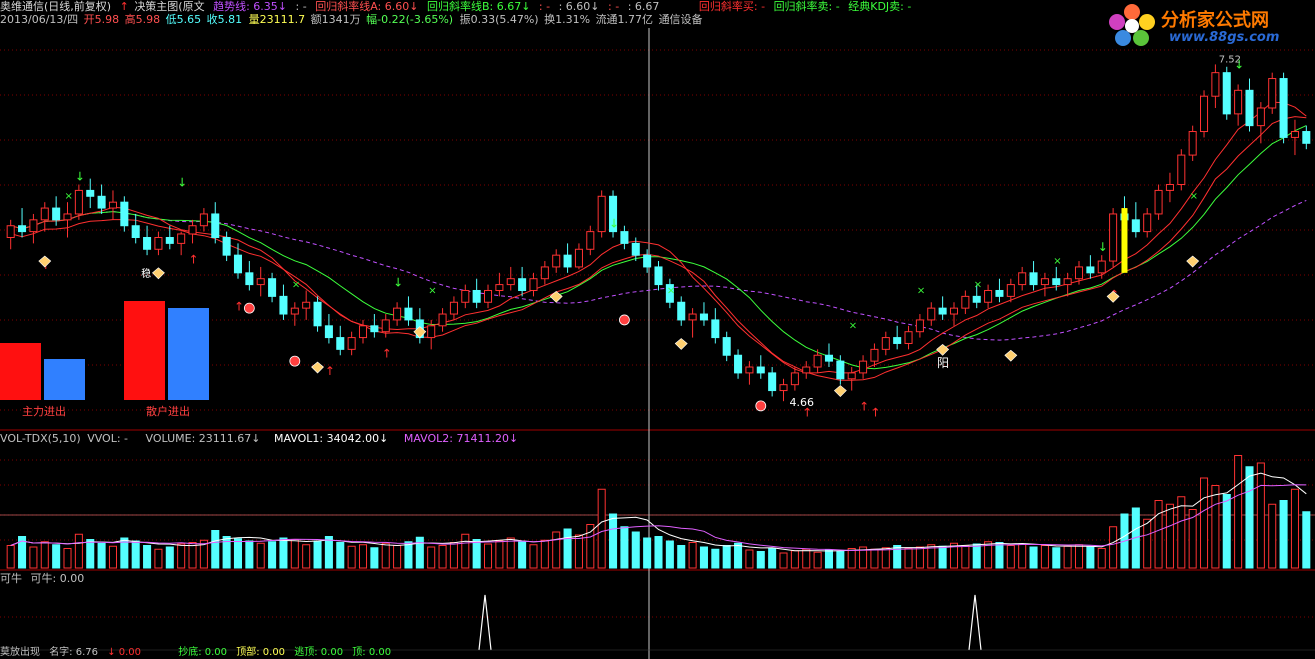  Describe the element at coordinates (44, 411) in the screenshot. I see `main-force-label: 主力进出` at that location.